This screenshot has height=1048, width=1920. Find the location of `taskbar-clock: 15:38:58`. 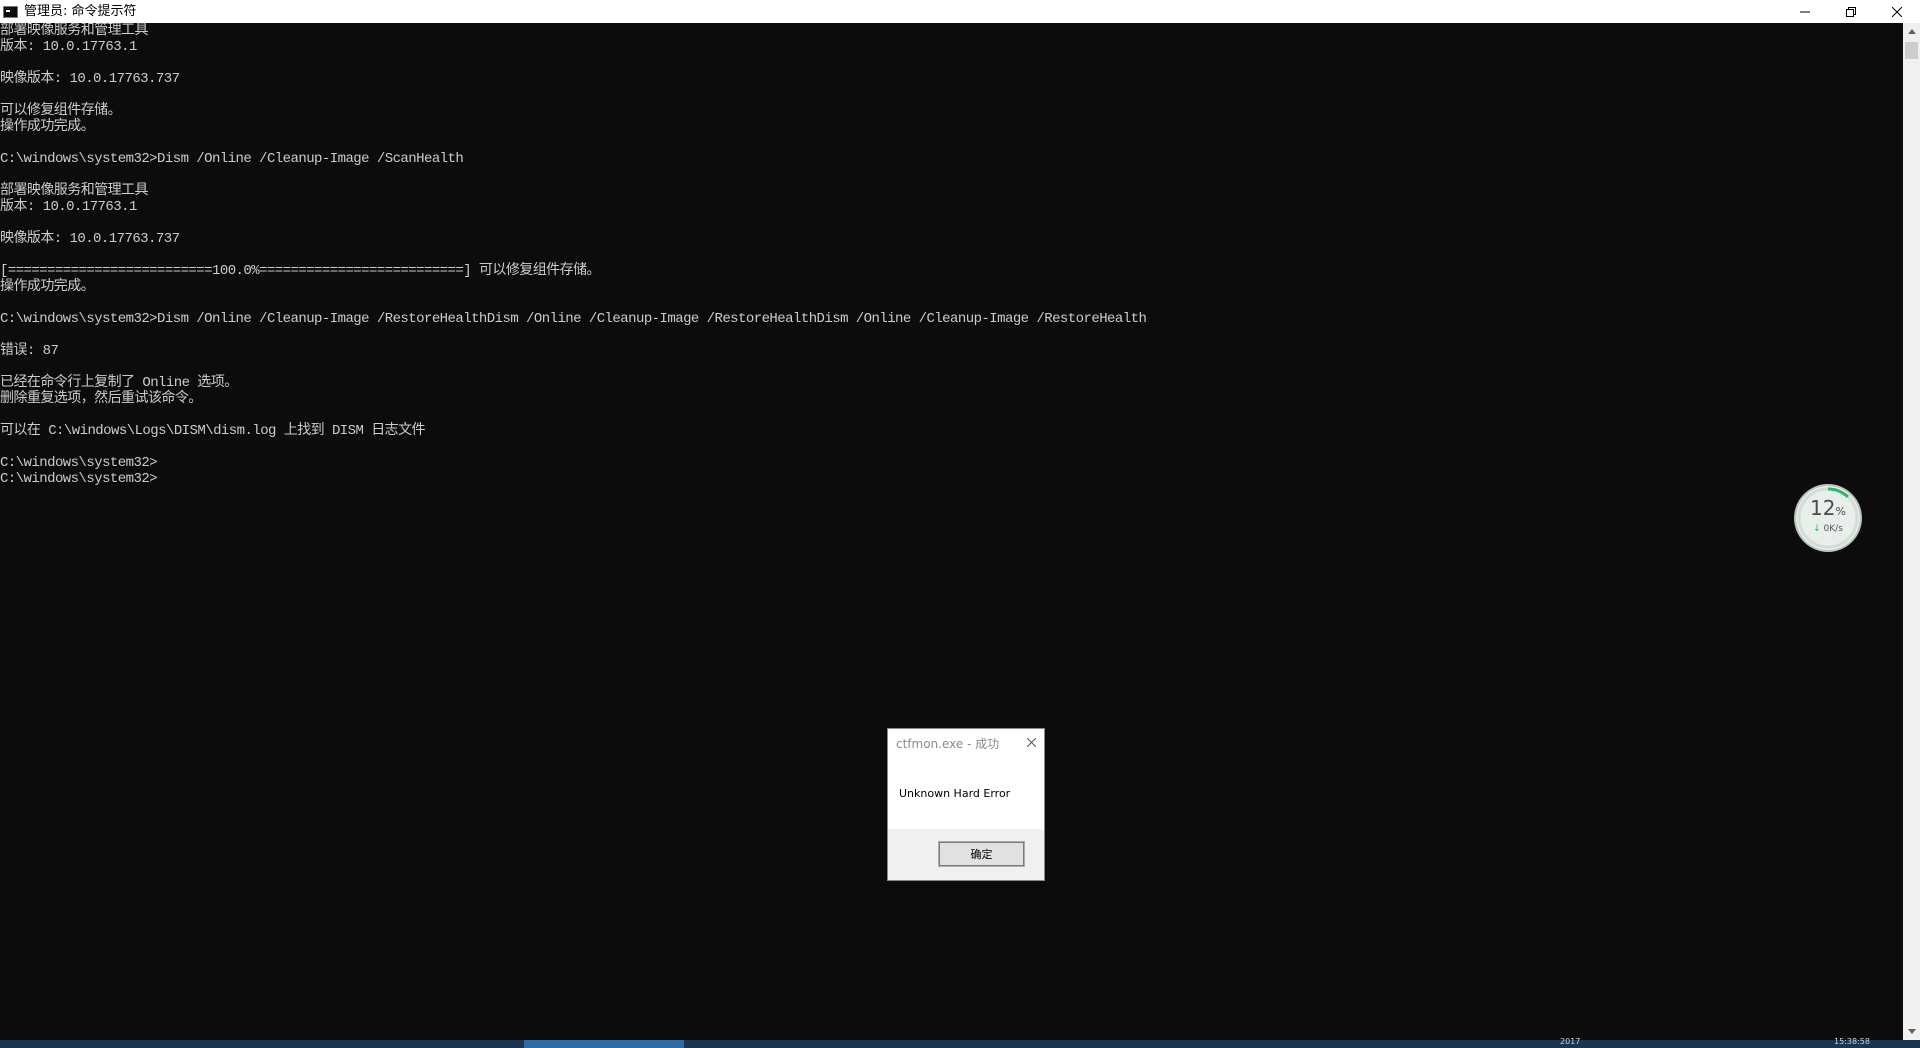

taskbar-clock: 15:38:58 is located at coordinates (1852, 1042).